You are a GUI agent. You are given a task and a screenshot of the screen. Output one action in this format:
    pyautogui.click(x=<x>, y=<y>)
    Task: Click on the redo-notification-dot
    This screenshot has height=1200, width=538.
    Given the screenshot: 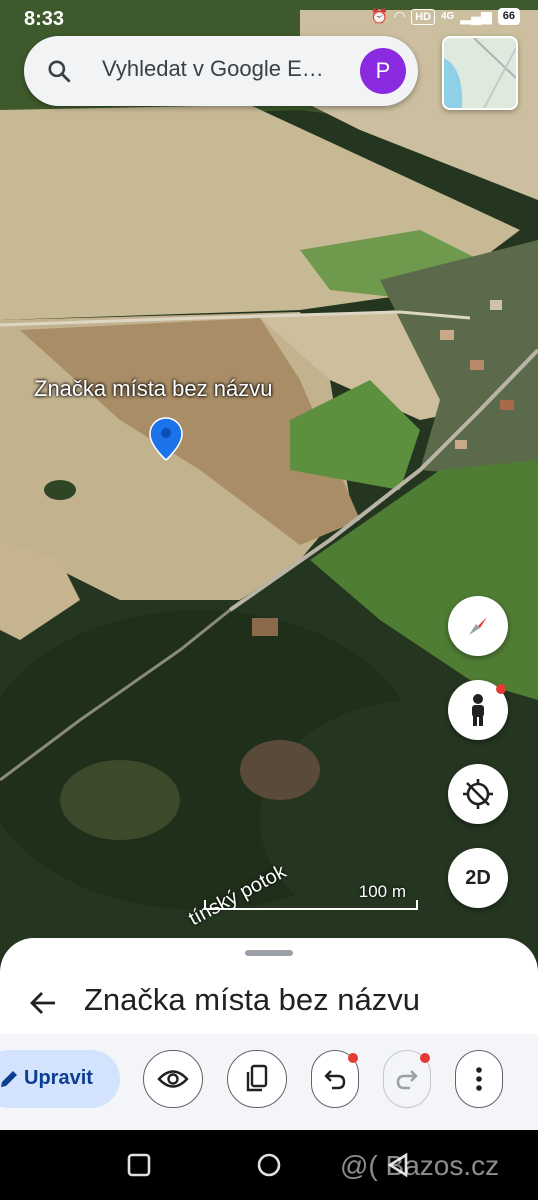 What is the action you would take?
    pyautogui.click(x=425, y=1058)
    